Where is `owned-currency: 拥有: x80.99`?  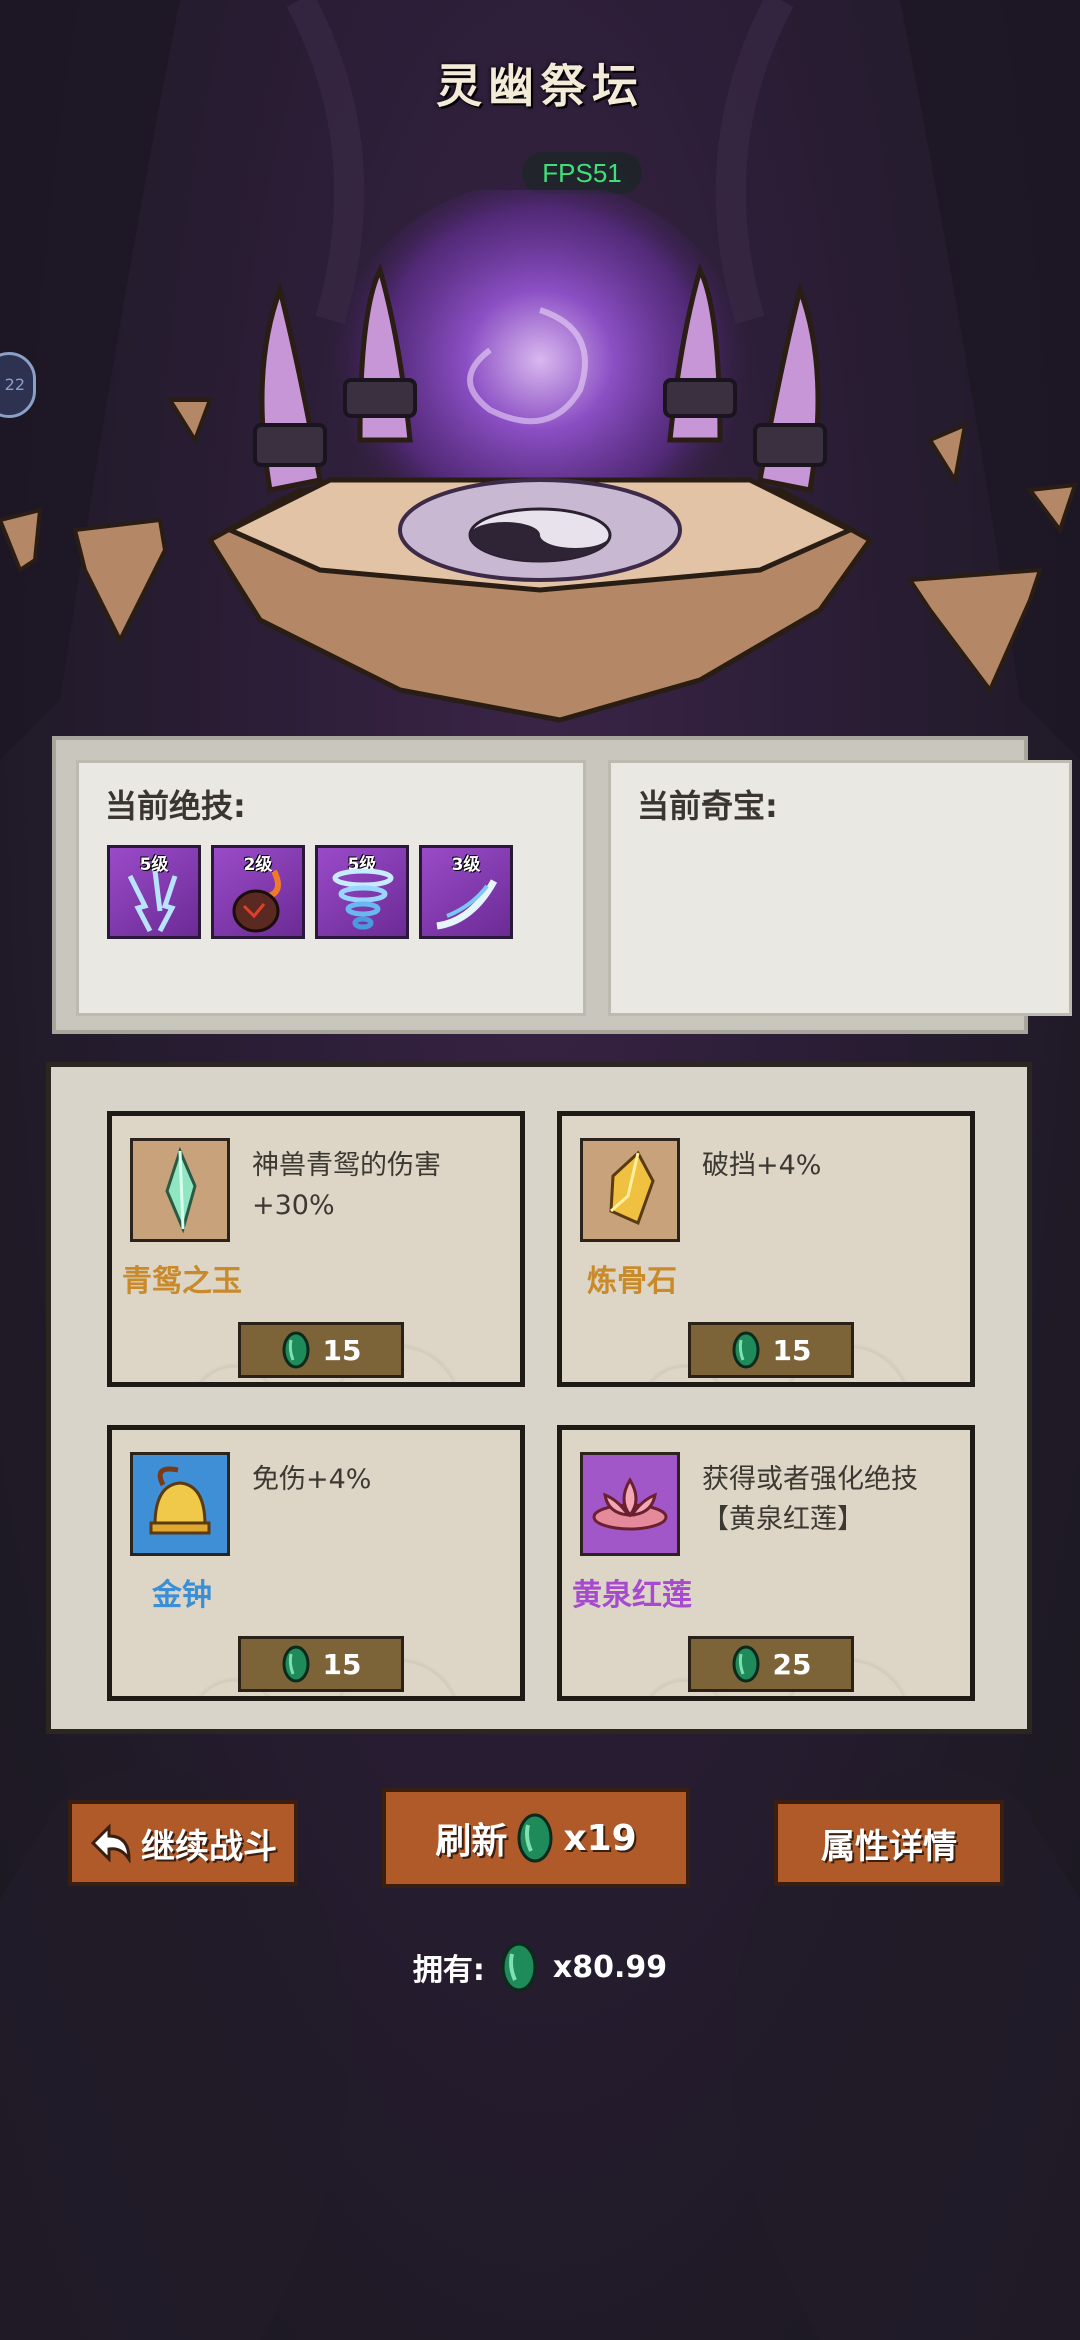 owned-currency: 拥有: x80.99 is located at coordinates (540, 1967).